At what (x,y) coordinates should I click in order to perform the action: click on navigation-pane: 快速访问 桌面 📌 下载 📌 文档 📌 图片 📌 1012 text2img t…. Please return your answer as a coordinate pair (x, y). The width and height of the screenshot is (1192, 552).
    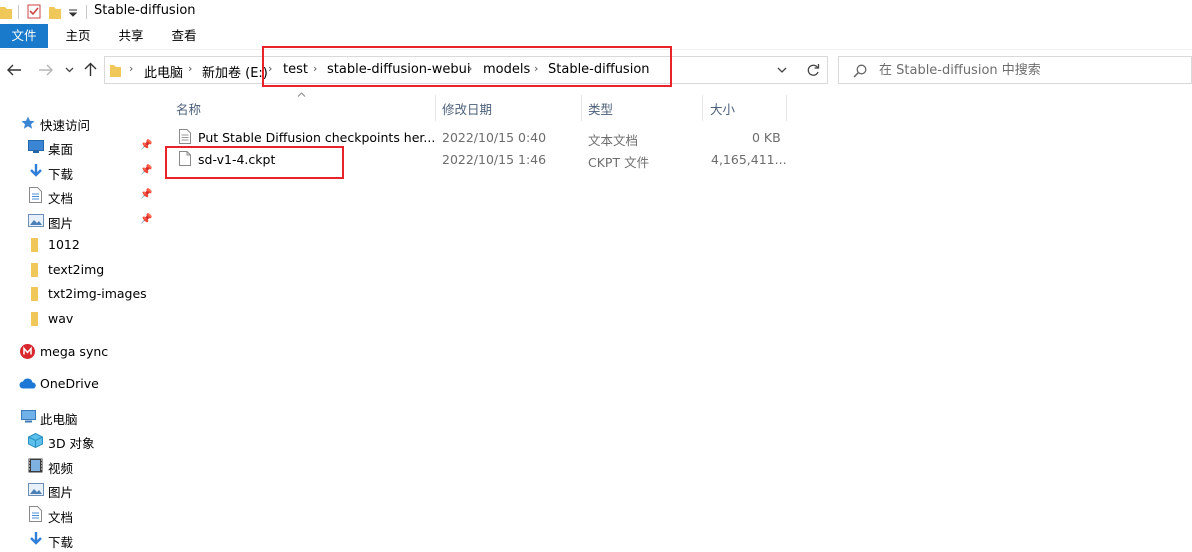
    Looking at the image, I should click on (79, 321).